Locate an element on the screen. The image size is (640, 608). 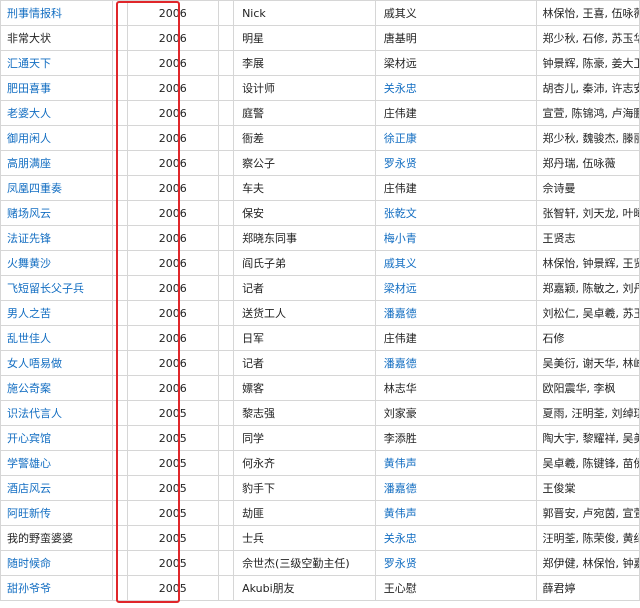
drama-title-cell: 御用闲人 is located at coordinates (56, 138).